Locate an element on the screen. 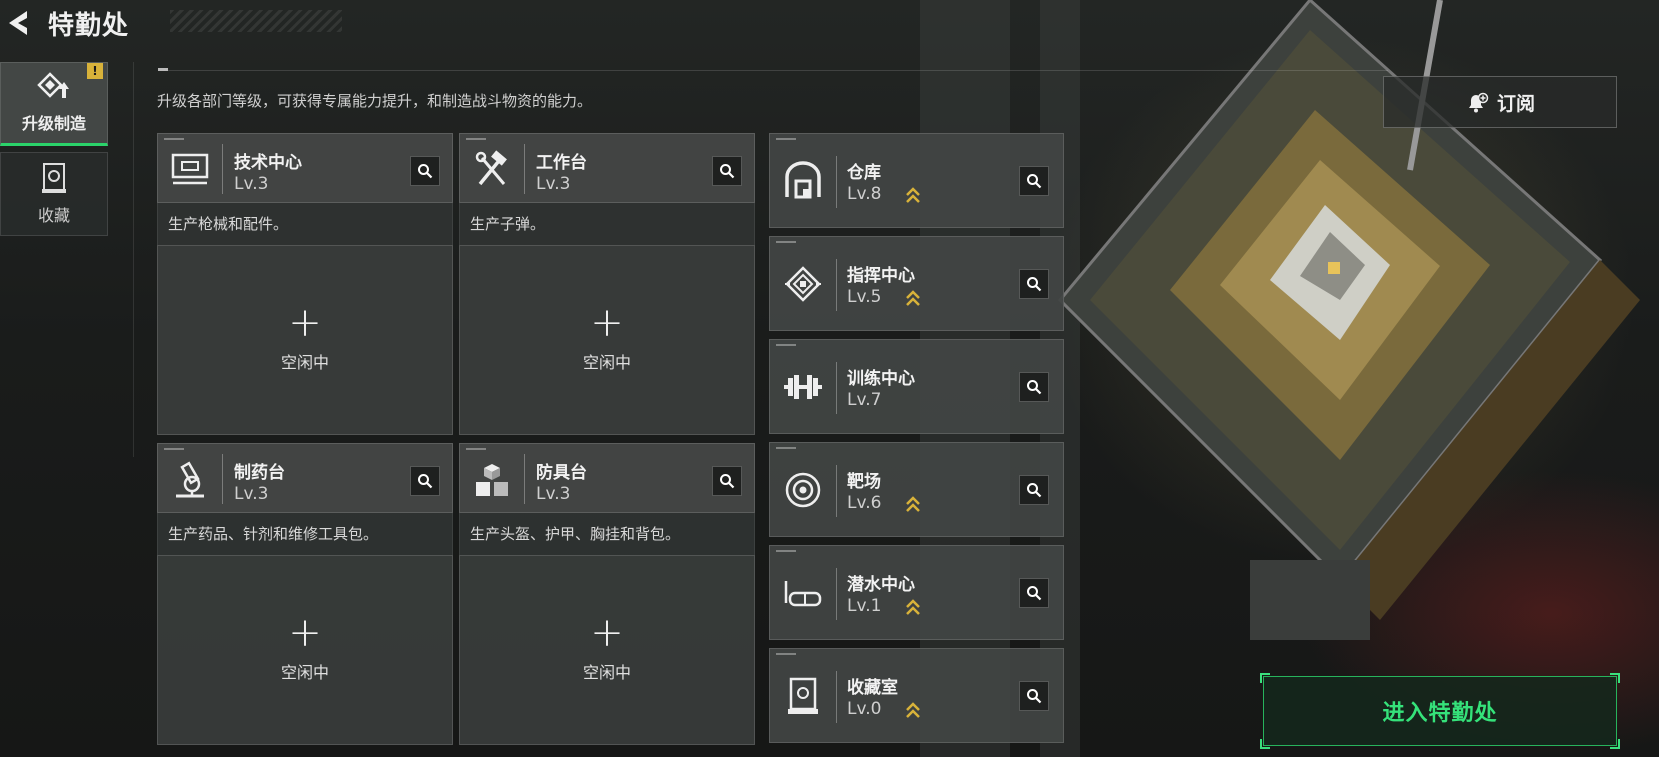  upgrade-icon is located at coordinates (53, 85).